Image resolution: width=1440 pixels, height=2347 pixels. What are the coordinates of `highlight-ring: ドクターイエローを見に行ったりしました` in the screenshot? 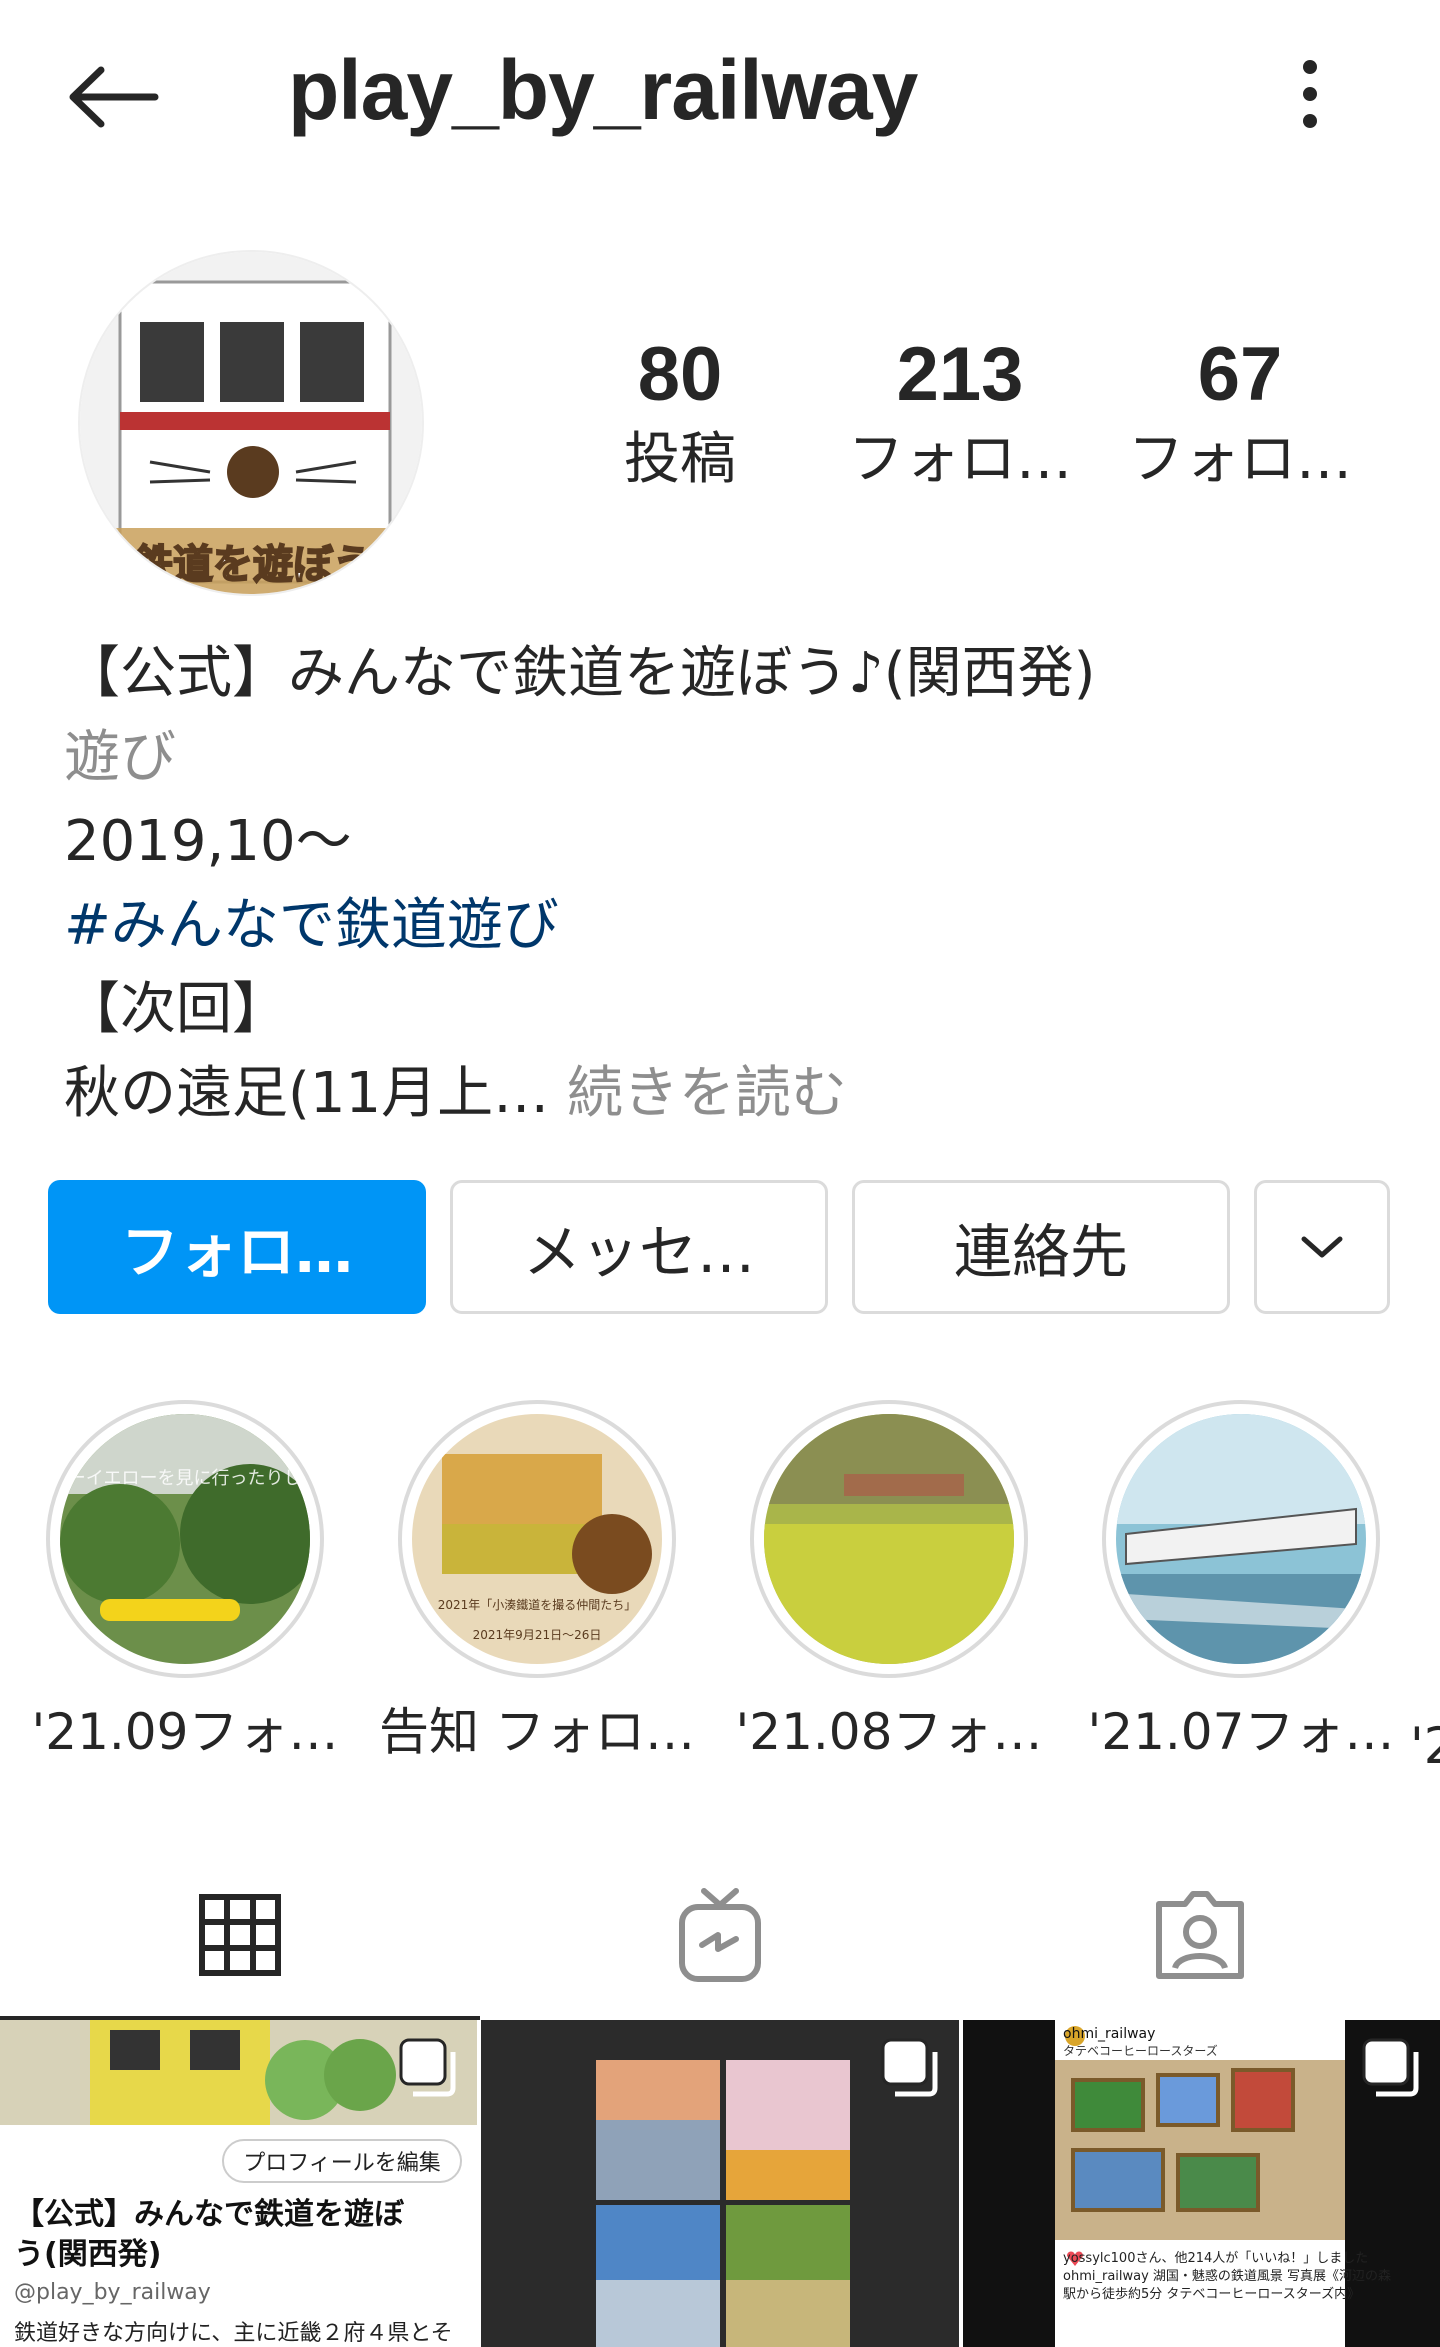 It's located at (185, 1539).